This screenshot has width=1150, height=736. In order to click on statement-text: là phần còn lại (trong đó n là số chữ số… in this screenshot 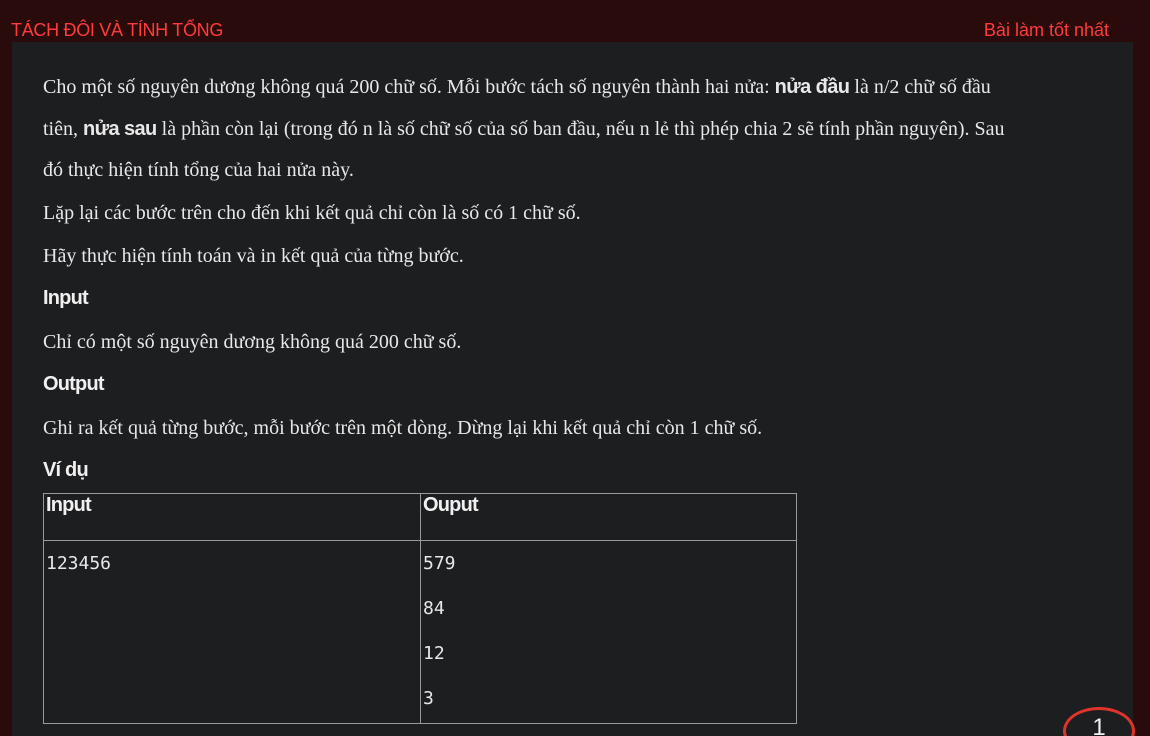, I will do `click(580, 129)`.